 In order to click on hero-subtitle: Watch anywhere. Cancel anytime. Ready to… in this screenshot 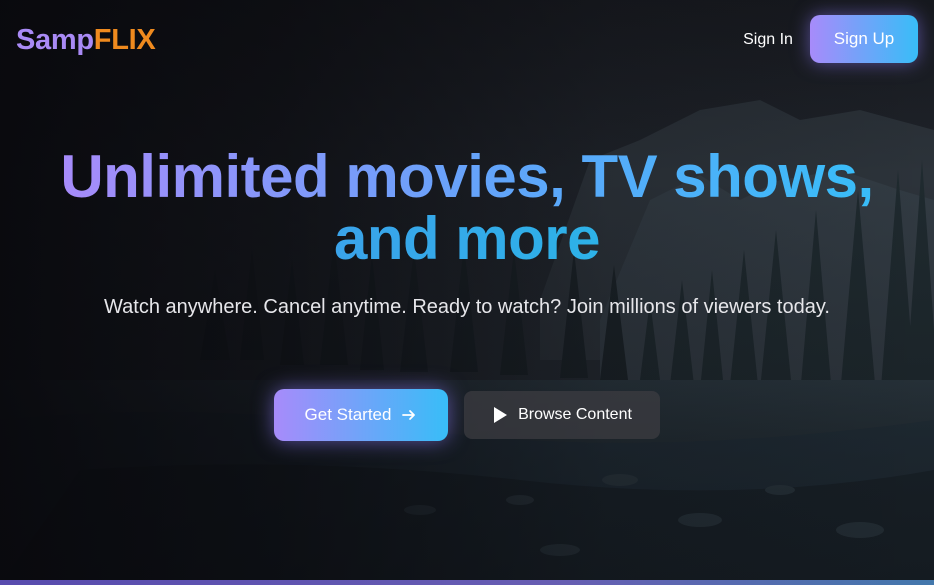, I will do `click(467, 307)`.